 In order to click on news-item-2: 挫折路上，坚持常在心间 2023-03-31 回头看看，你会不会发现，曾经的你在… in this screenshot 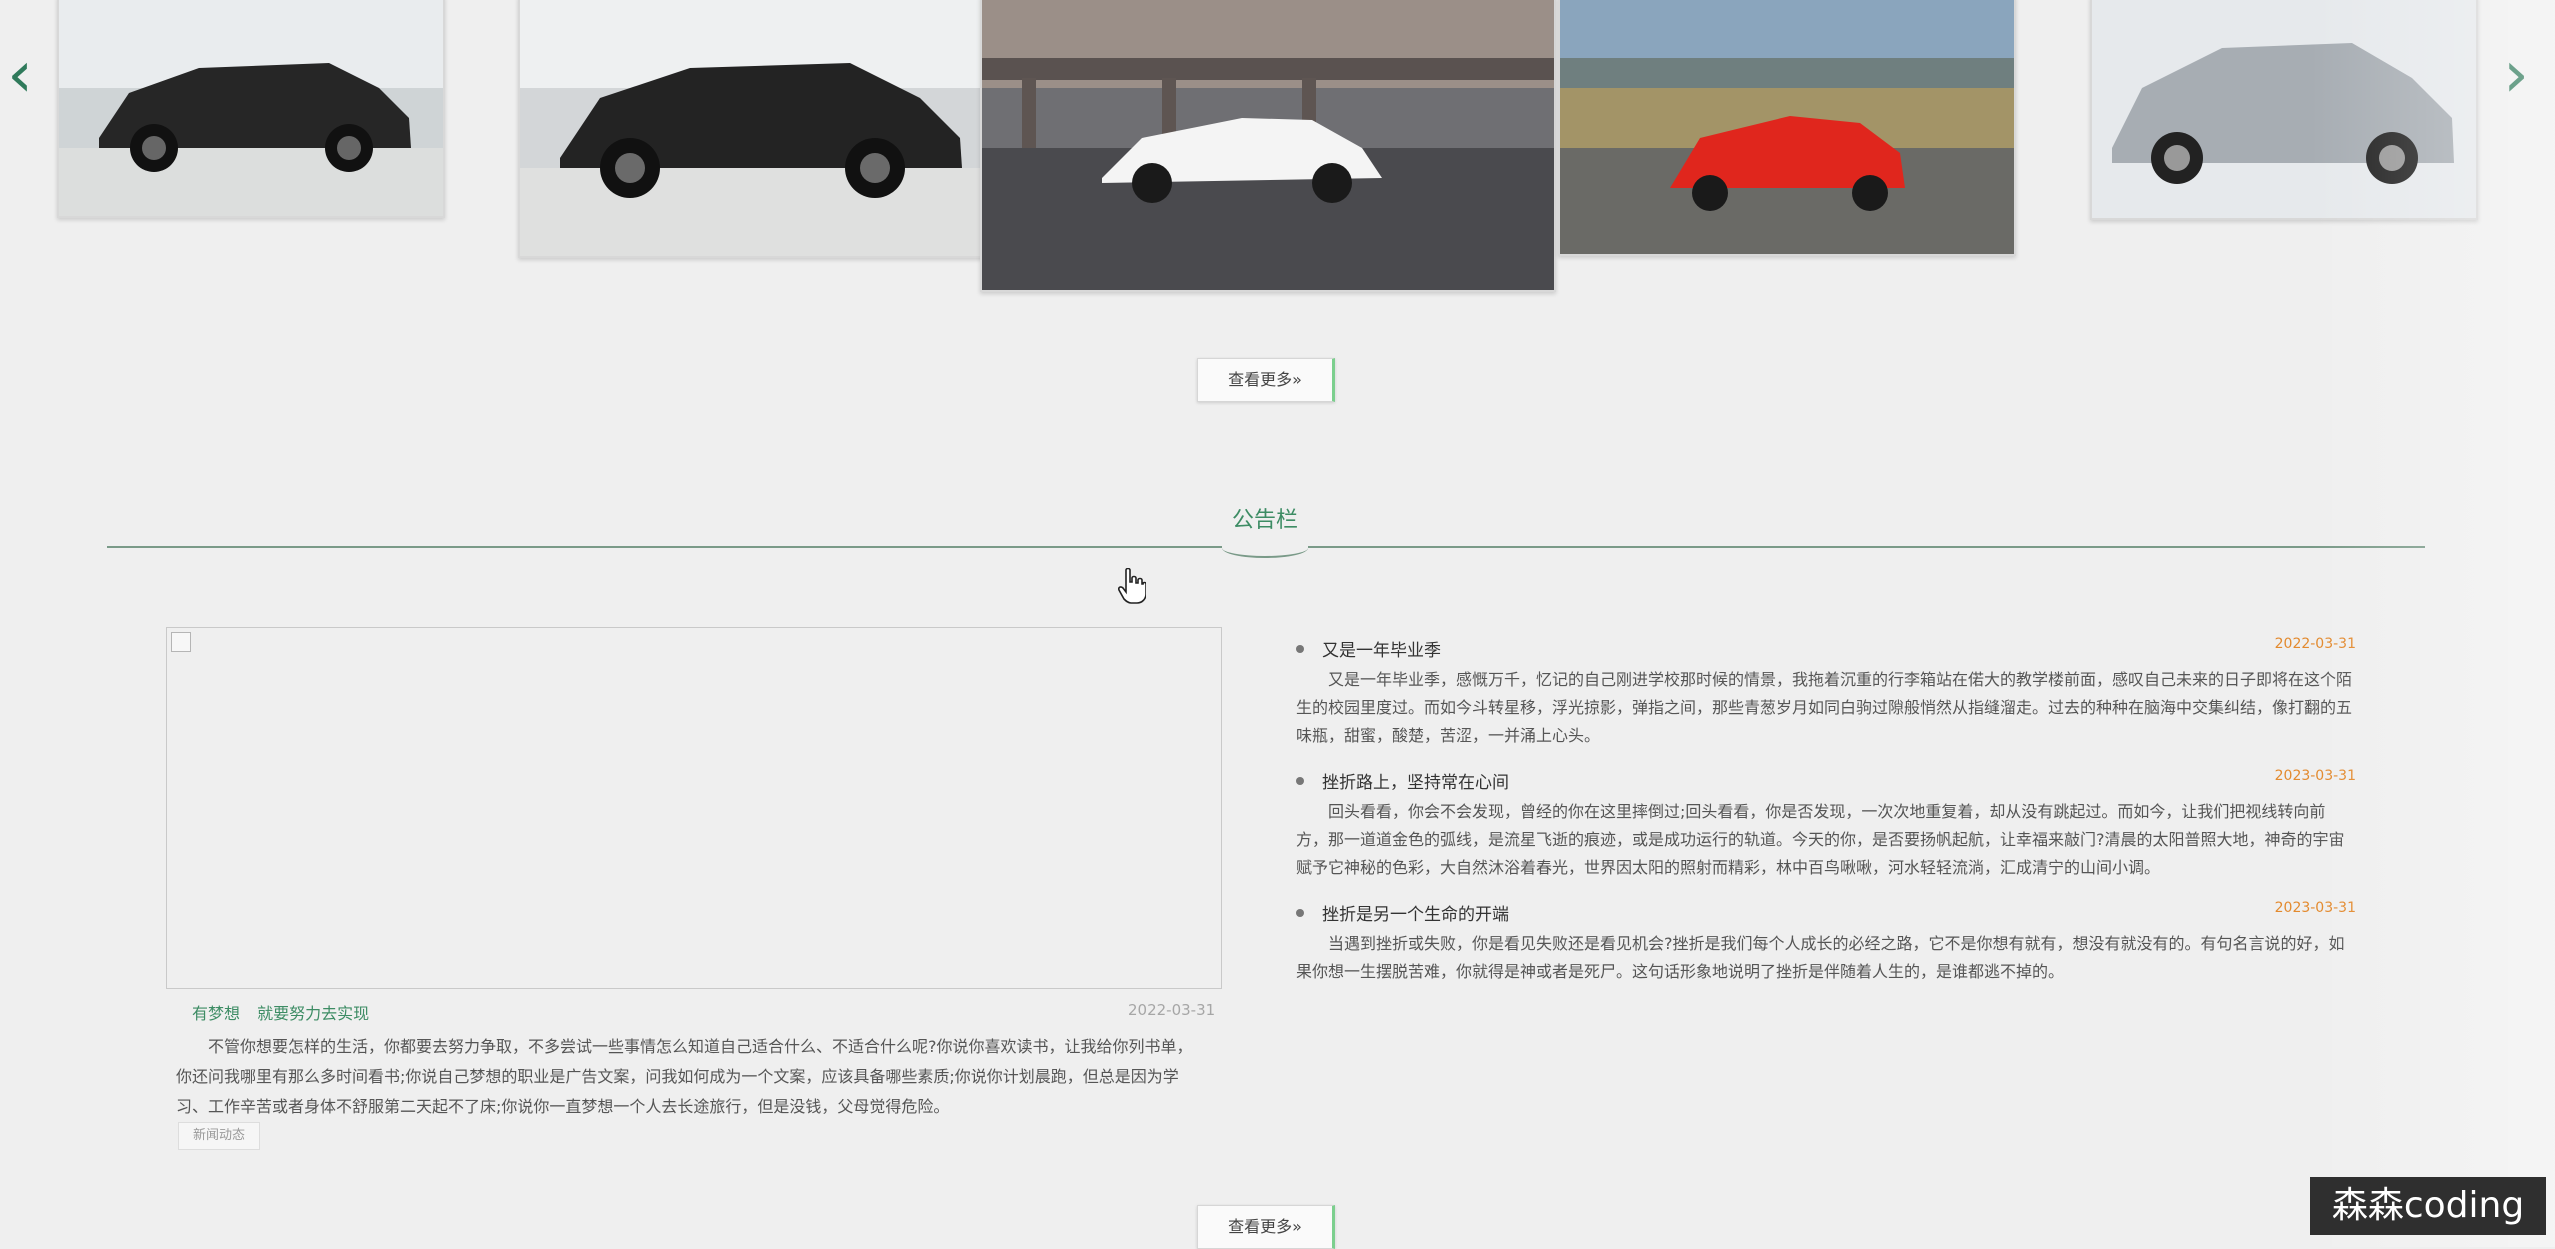, I will do `click(1826, 828)`.